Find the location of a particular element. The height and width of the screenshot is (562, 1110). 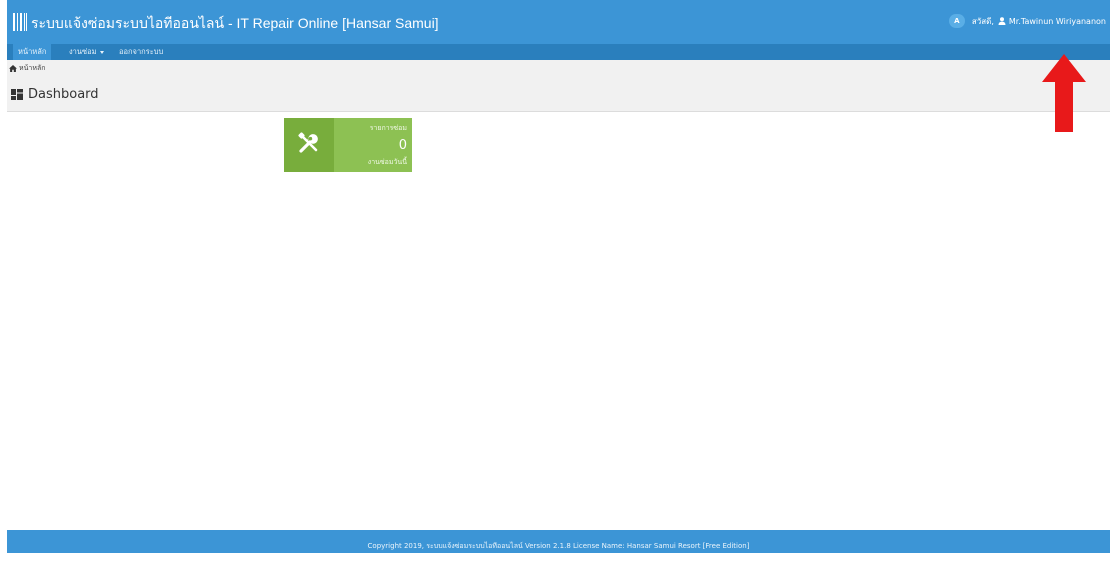

tile-icon-box is located at coordinates (309, 145).